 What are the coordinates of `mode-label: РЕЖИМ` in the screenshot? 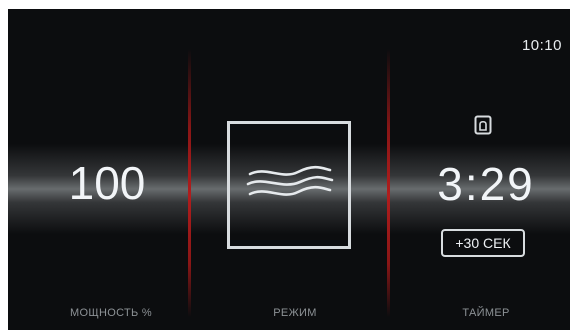 It's located at (295, 313).